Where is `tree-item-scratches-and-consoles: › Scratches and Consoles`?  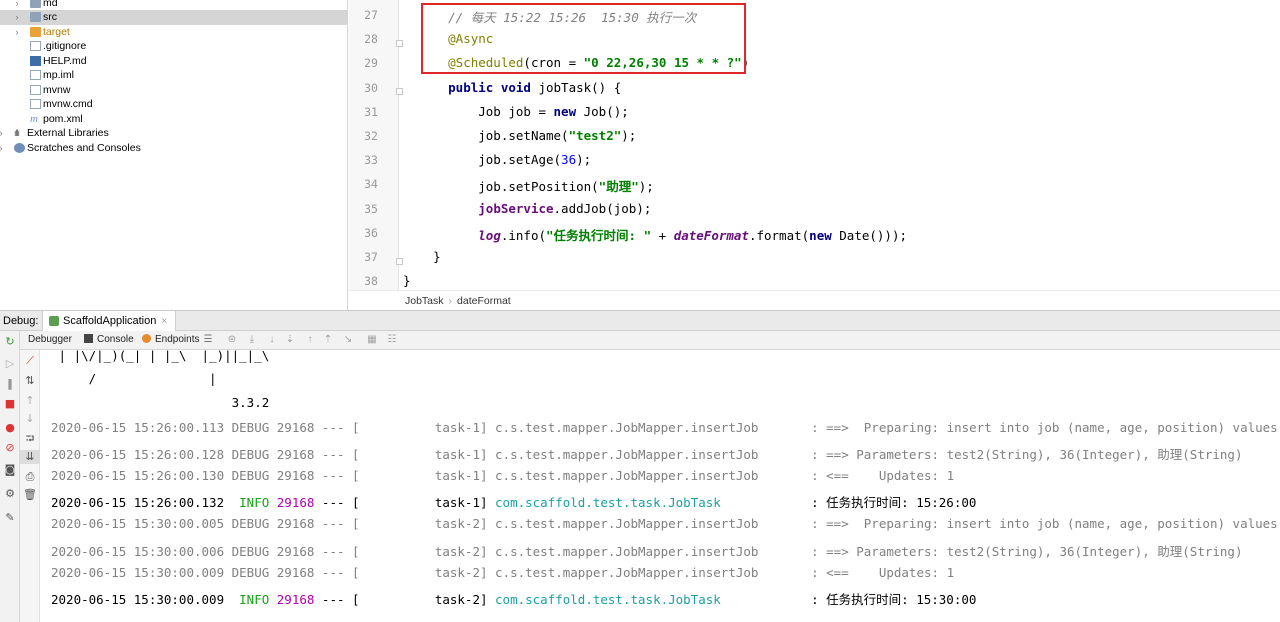
tree-item-scratches-and-consoles: › Scratches and Consoles is located at coordinates (173, 148).